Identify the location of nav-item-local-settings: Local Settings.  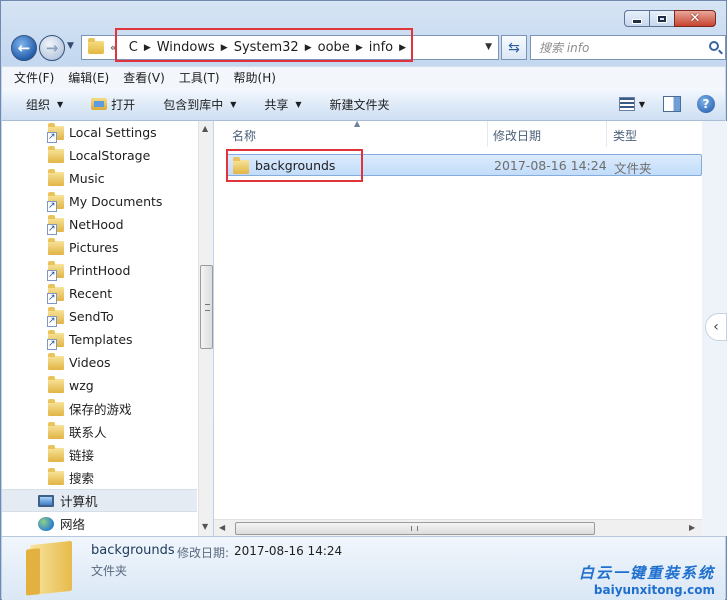
(99, 132).